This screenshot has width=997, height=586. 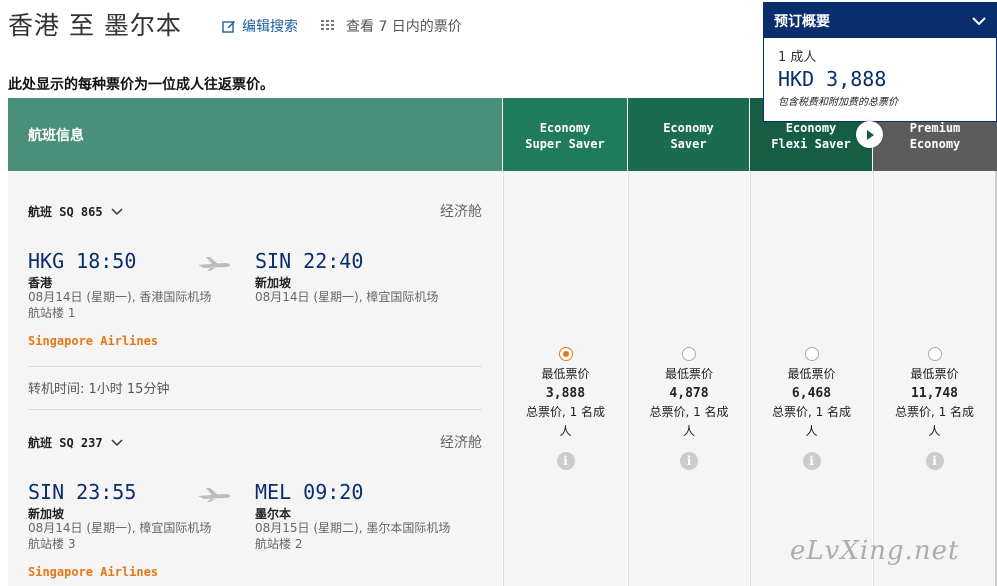 I want to click on fare-header-economy-saver: Economy Saver, so click(x=688, y=134).